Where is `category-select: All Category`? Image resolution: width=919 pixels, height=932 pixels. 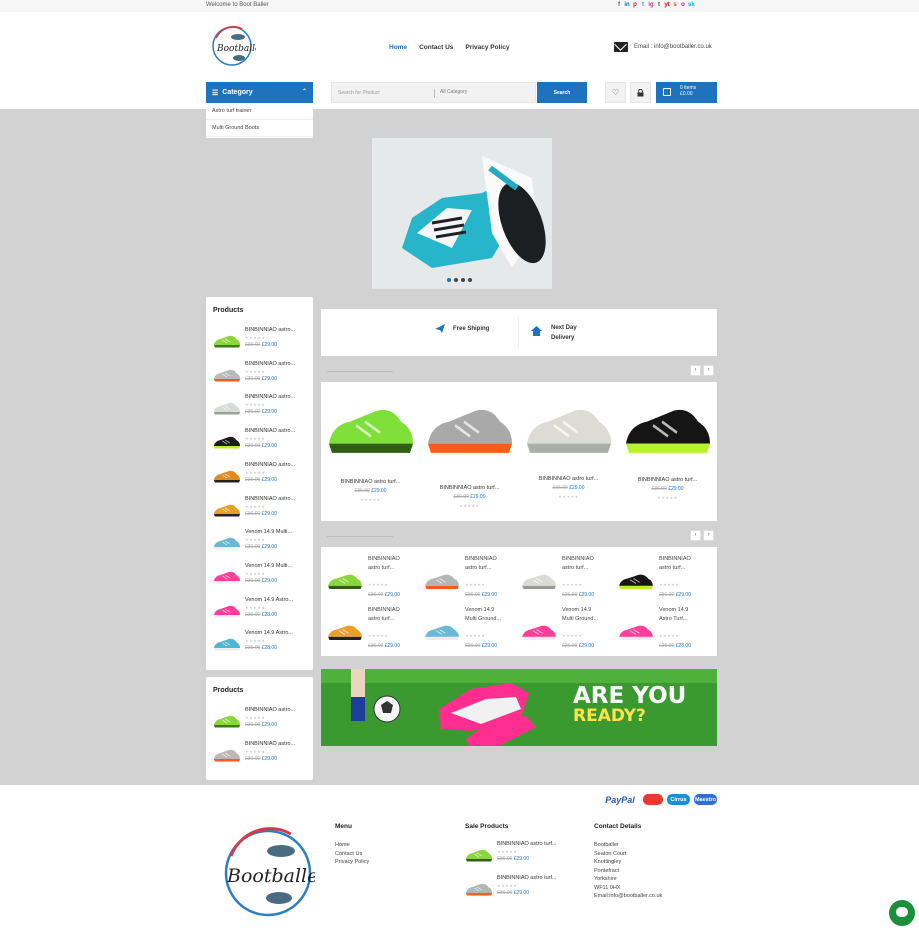
category-select: All Category is located at coordinates (453, 92).